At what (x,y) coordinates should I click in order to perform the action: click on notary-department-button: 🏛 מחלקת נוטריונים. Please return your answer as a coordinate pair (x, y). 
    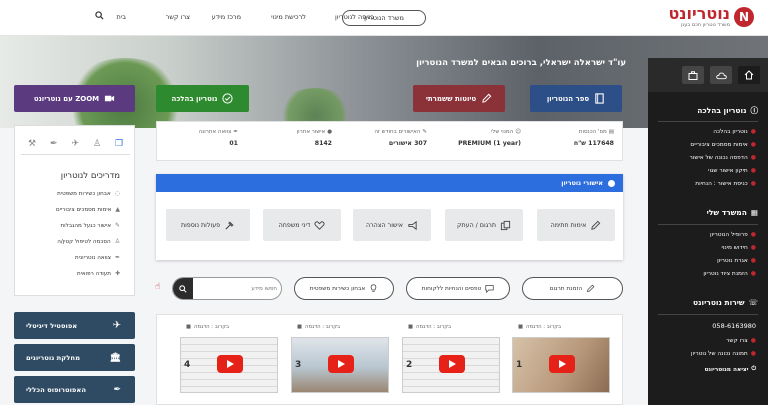
    Looking at the image, I should click on (74, 357).